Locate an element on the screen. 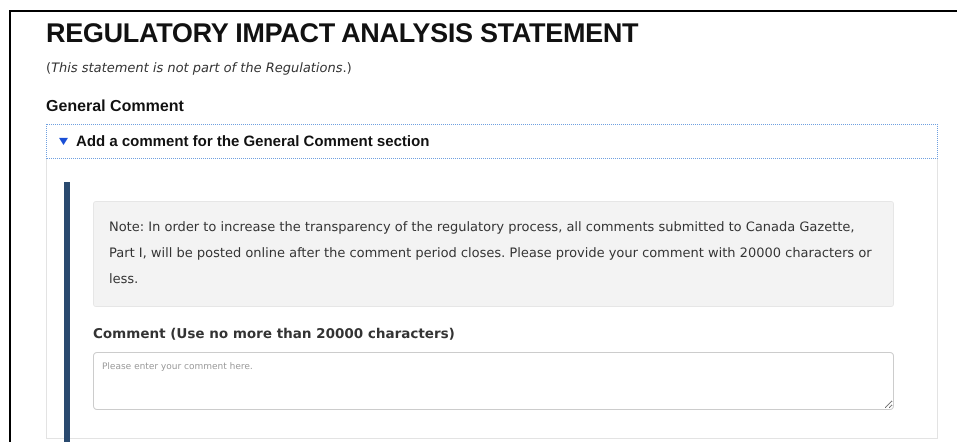 Image resolution: width=957 pixels, height=442 pixels. field-label: Comment (Use no more than 20000 characters) is located at coordinates (274, 334).